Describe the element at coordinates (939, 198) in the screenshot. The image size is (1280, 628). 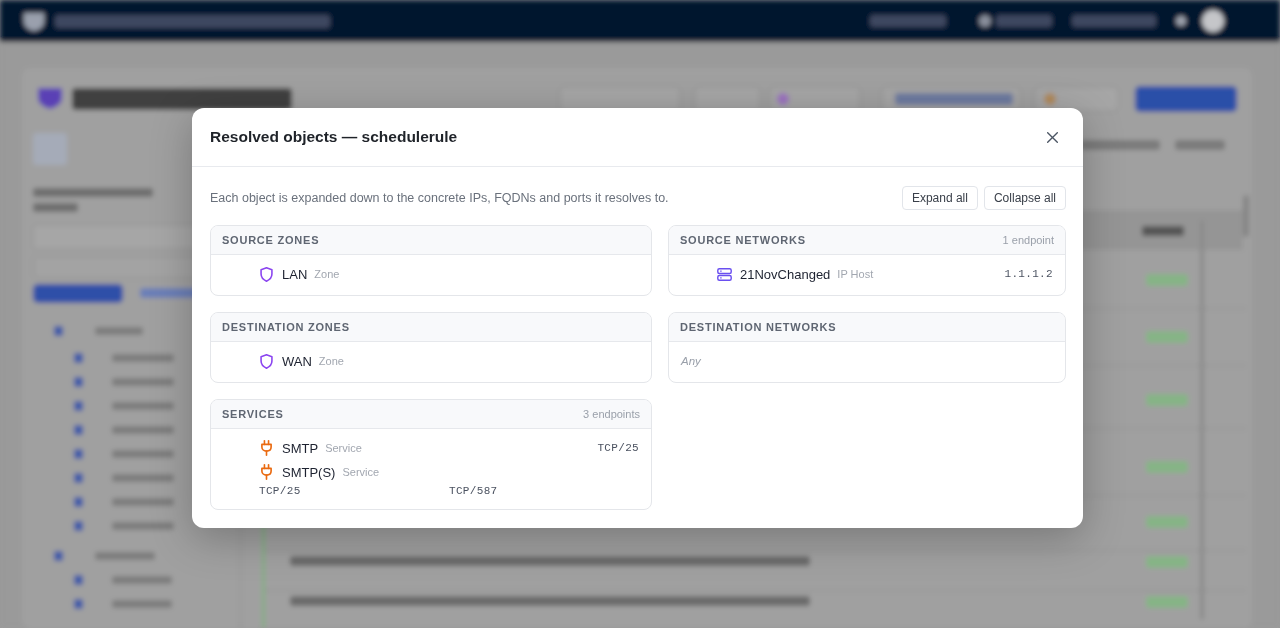
I see `expand-all-button: Expand all` at that location.